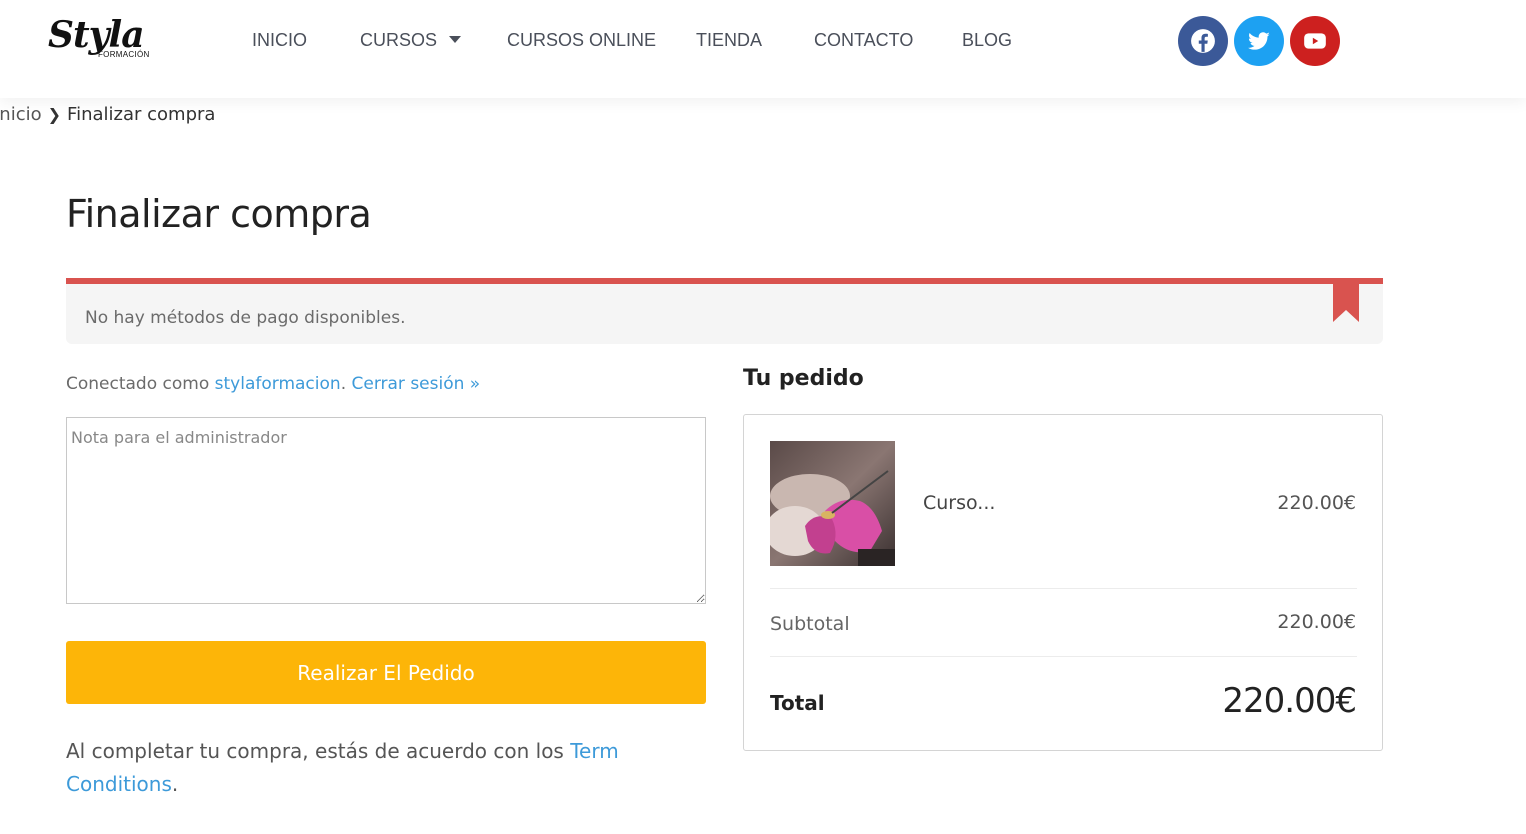  Describe the element at coordinates (1346, 300) in the screenshot. I see `bookmark-icon` at that location.